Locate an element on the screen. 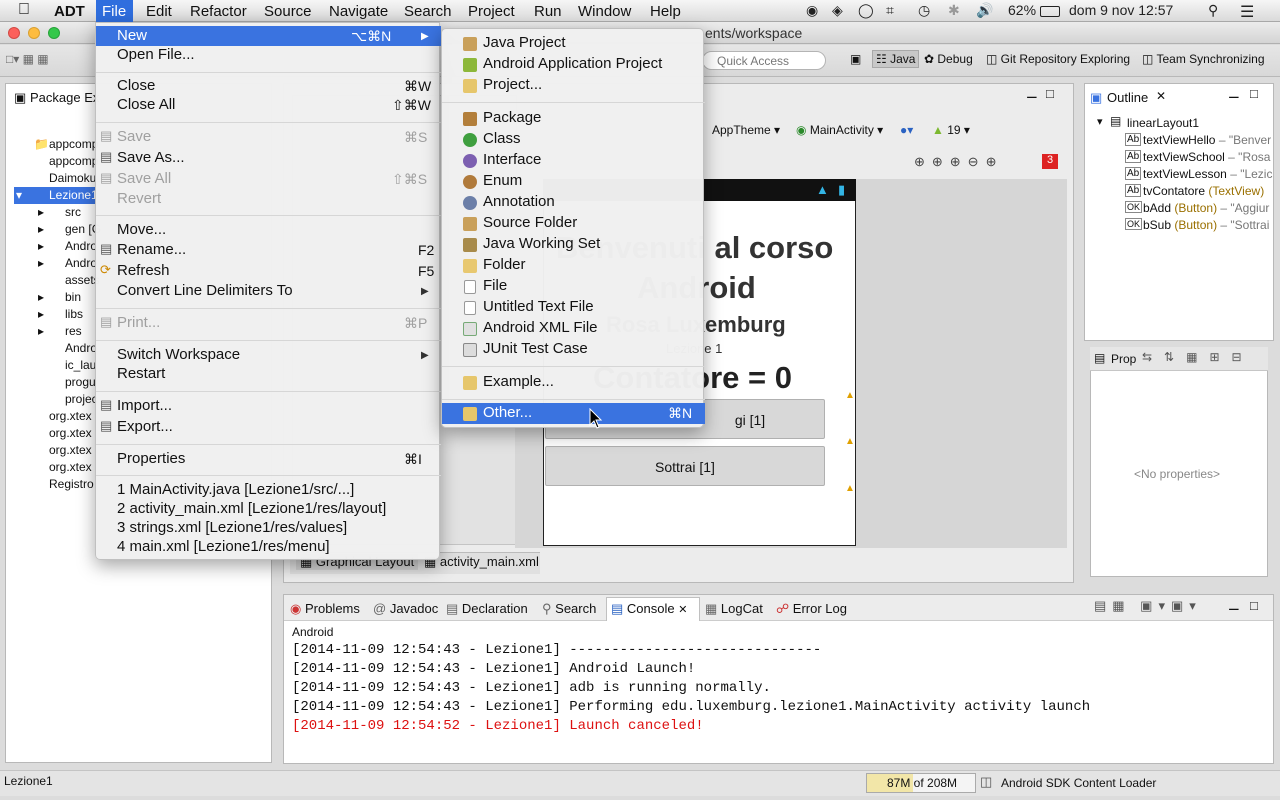  tree-item: progu is located at coordinates (80, 382).